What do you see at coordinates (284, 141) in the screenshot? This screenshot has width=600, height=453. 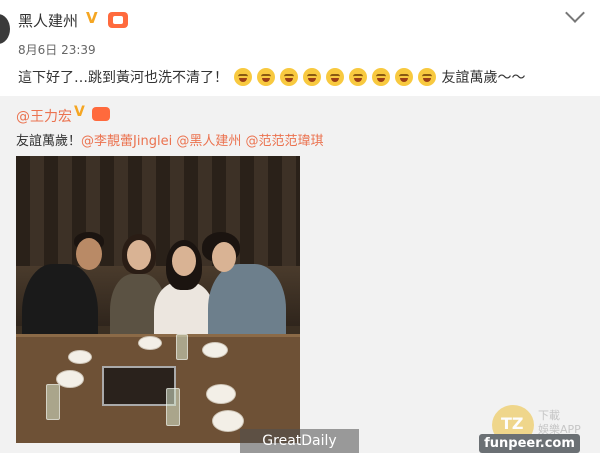 I see `mention-link: @范范范瑋琪` at bounding box center [284, 141].